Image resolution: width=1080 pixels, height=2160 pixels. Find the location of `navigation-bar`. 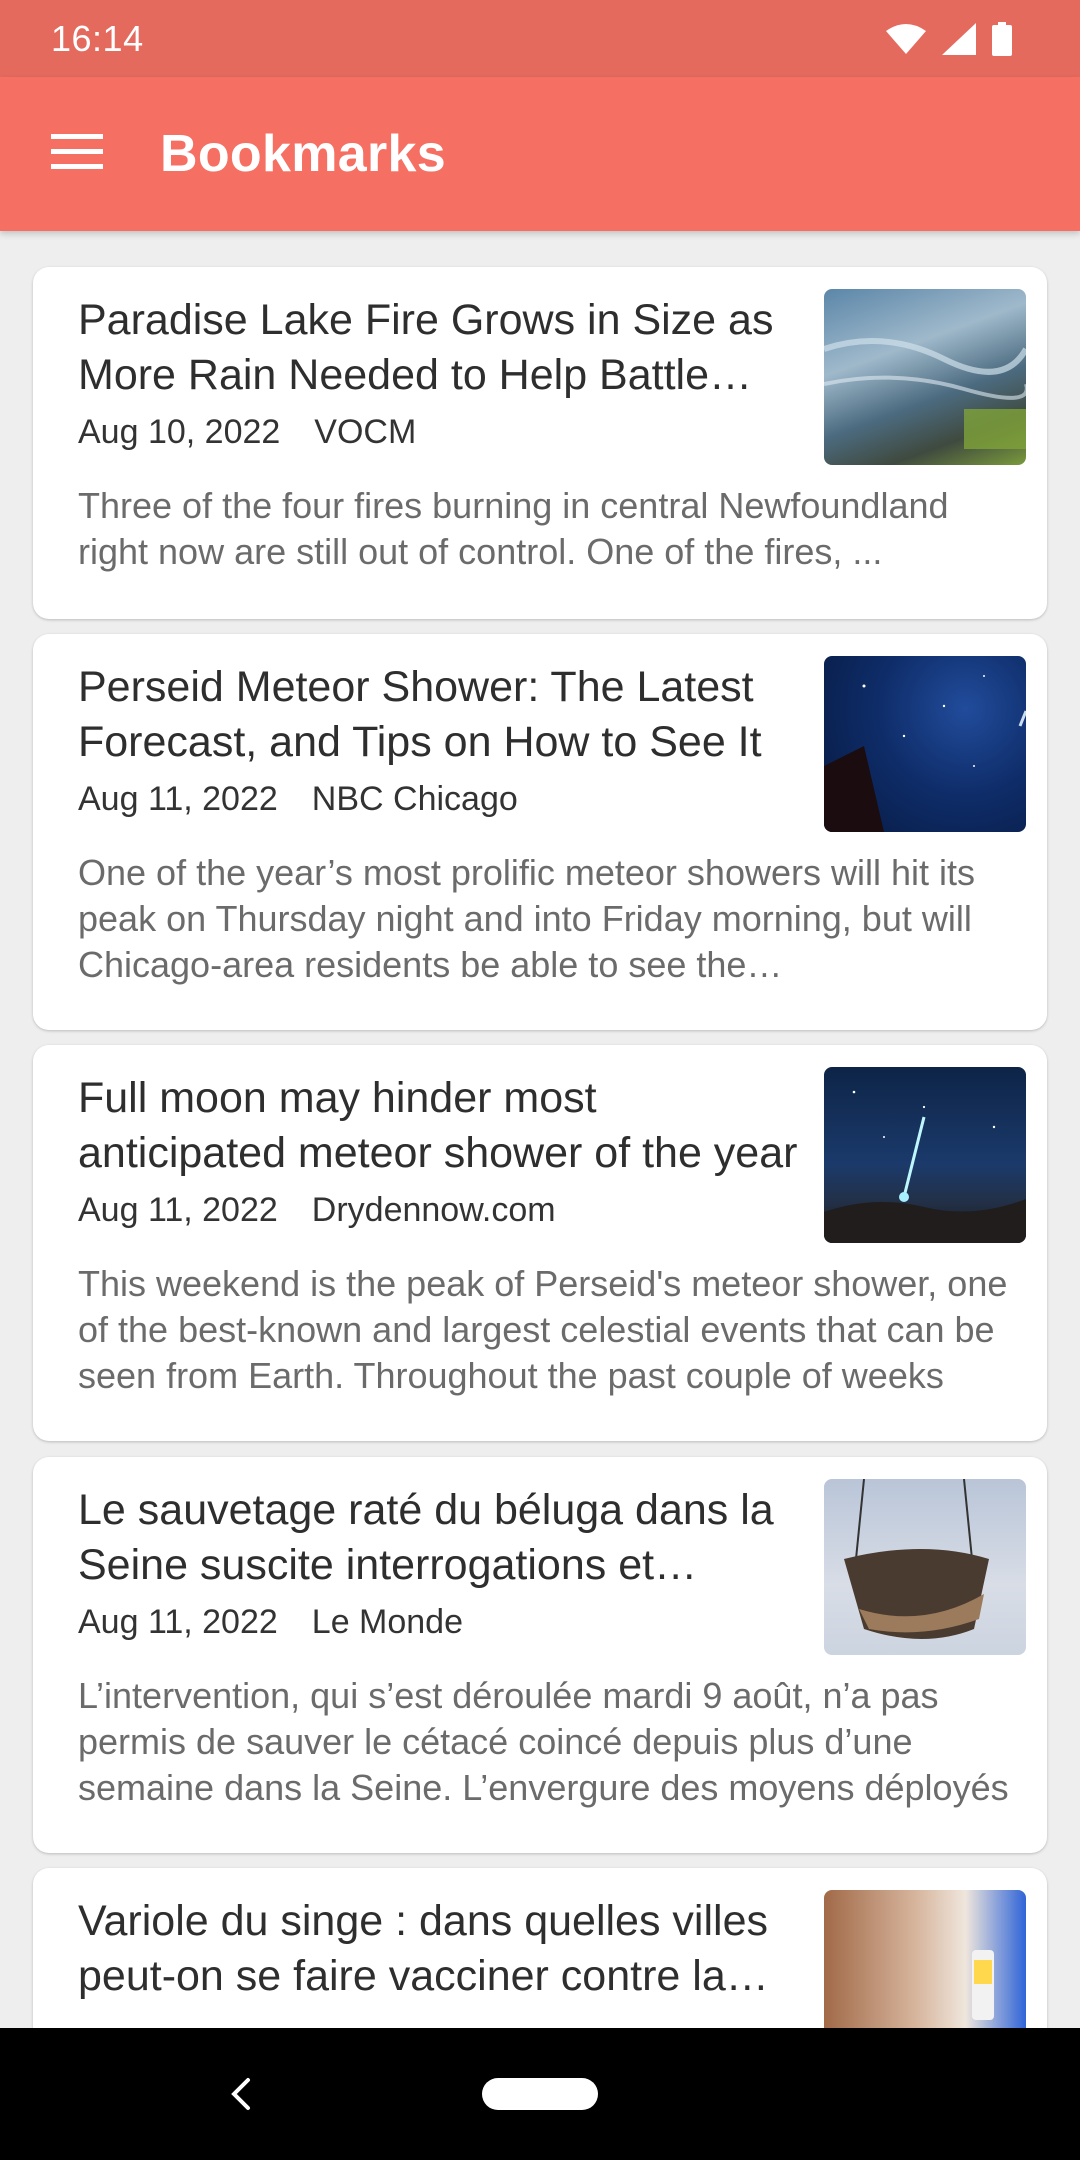

navigation-bar is located at coordinates (540, 2094).